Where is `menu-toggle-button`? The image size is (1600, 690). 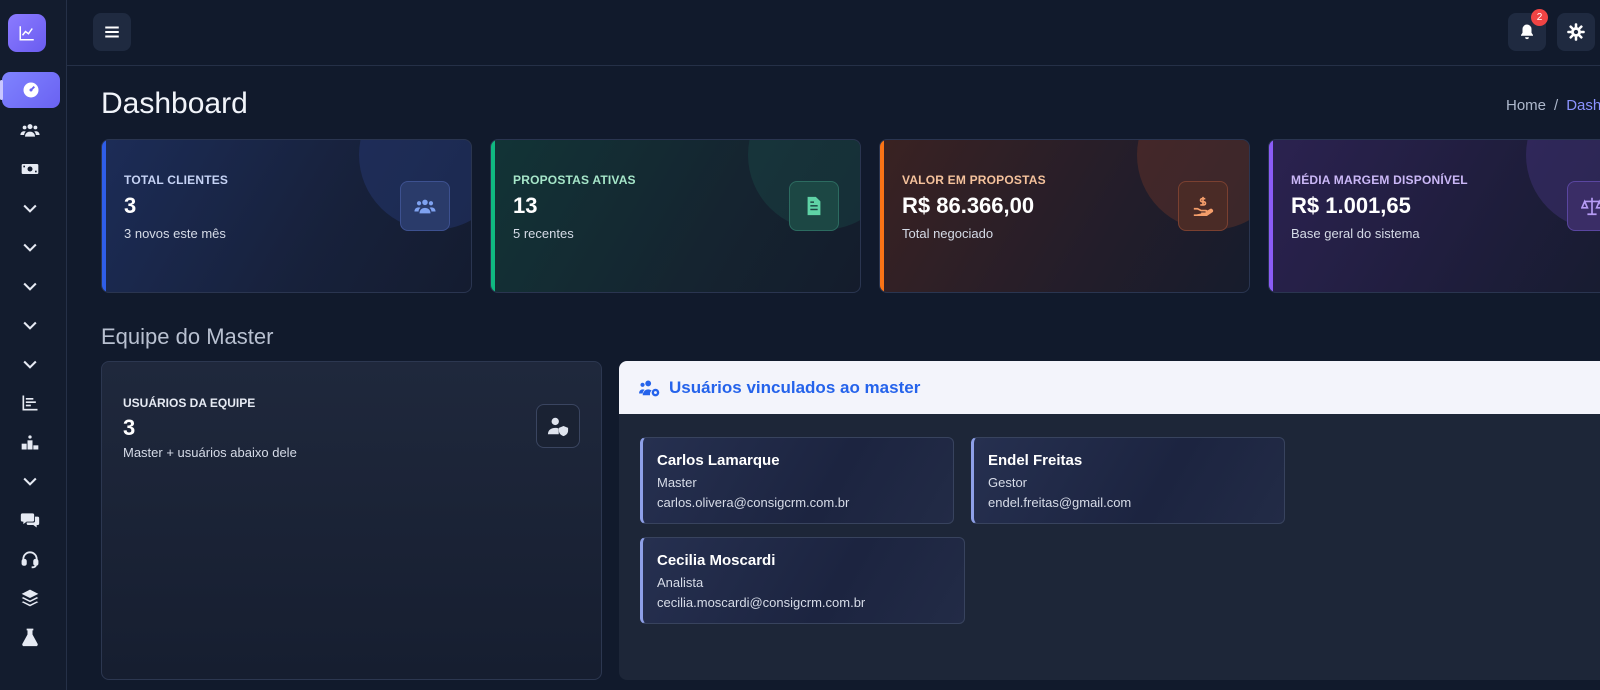 menu-toggle-button is located at coordinates (112, 32).